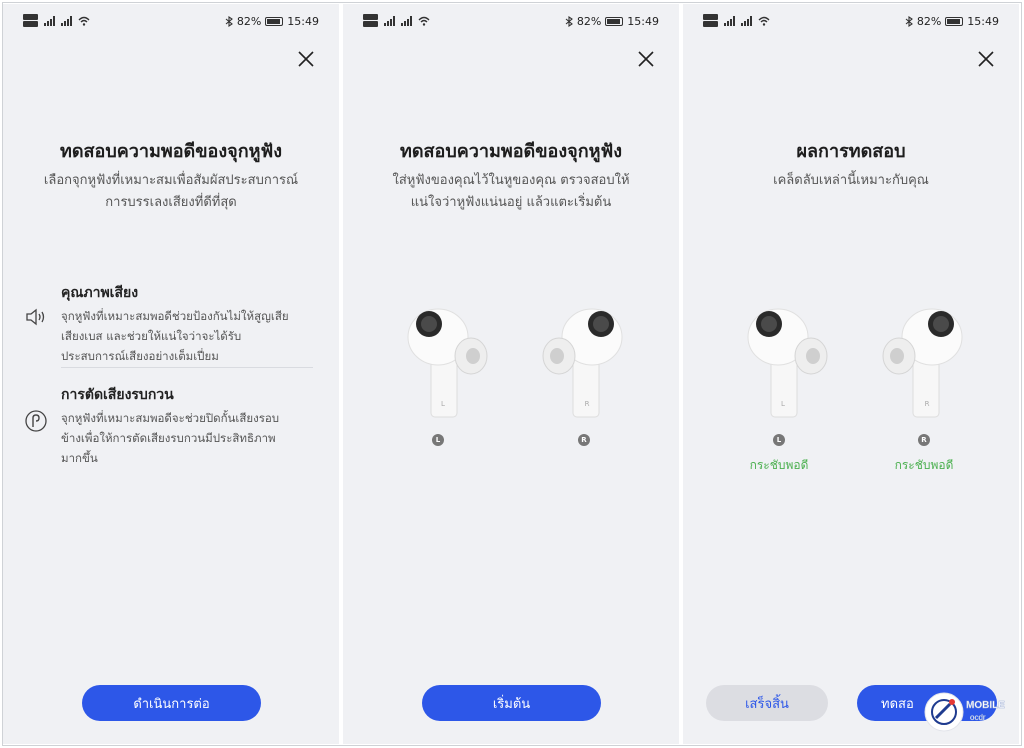  What do you see at coordinates (35, 317) in the screenshot?
I see `speaker-icon` at bounding box center [35, 317].